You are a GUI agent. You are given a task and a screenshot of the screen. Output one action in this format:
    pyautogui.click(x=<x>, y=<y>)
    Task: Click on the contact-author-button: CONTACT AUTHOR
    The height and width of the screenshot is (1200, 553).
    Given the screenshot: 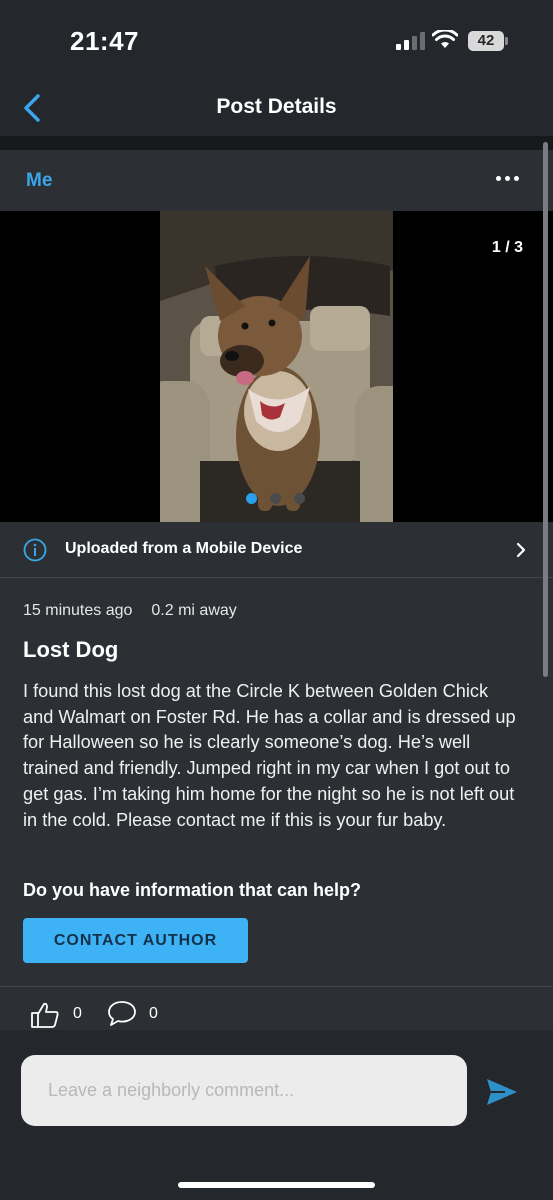 What is the action you would take?
    pyautogui.click(x=135, y=940)
    